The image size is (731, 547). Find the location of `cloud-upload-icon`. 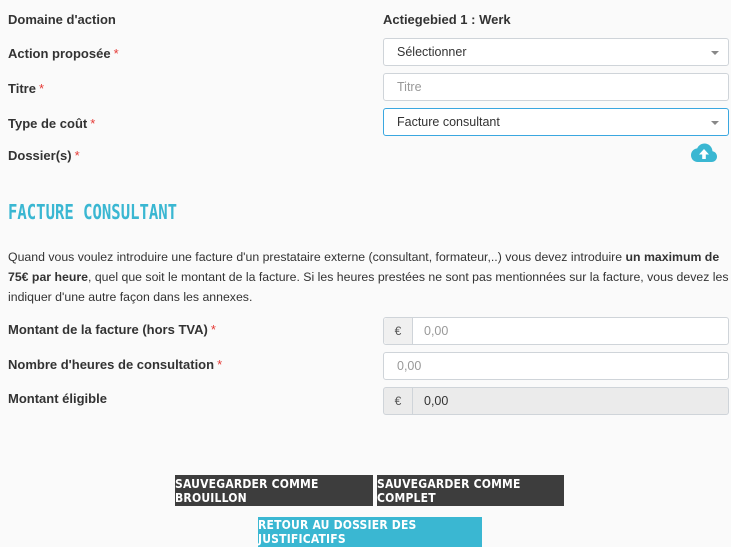

cloud-upload-icon is located at coordinates (704, 153).